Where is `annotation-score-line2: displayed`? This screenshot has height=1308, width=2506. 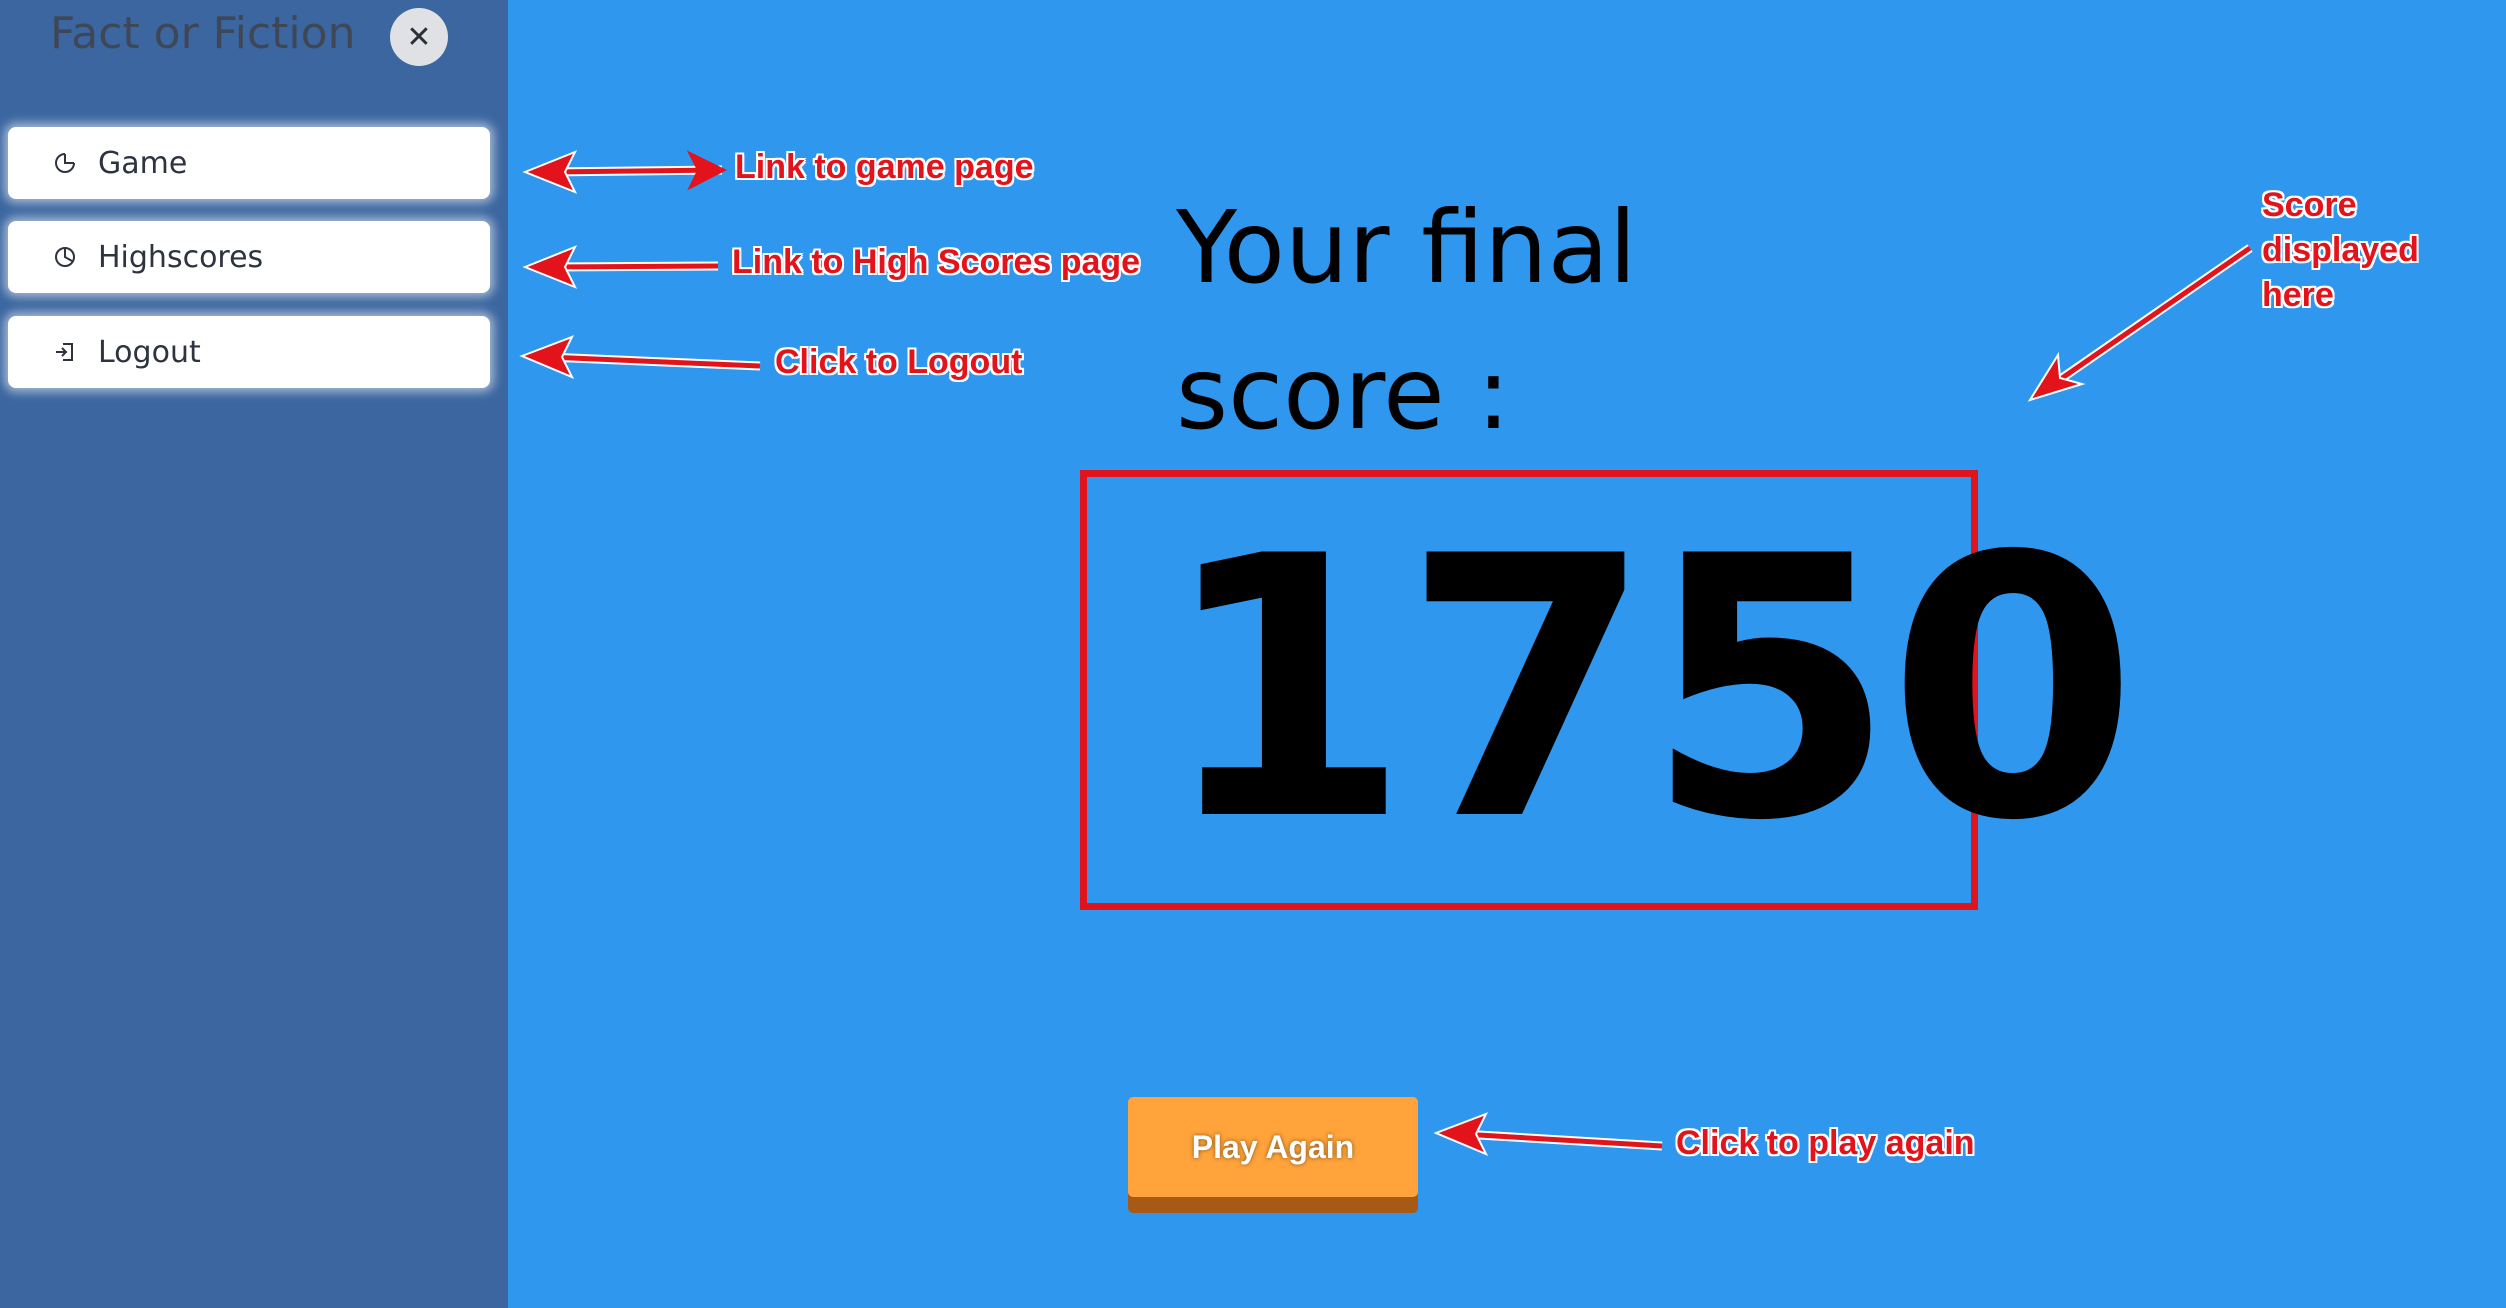
annotation-score-line2: displayed is located at coordinates (2340, 250).